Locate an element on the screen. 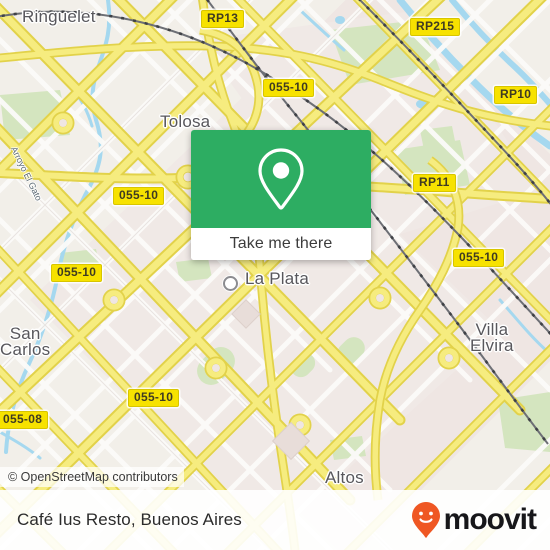 This screenshot has height=550, width=550. take-me-there-label: Take me there is located at coordinates (281, 243).